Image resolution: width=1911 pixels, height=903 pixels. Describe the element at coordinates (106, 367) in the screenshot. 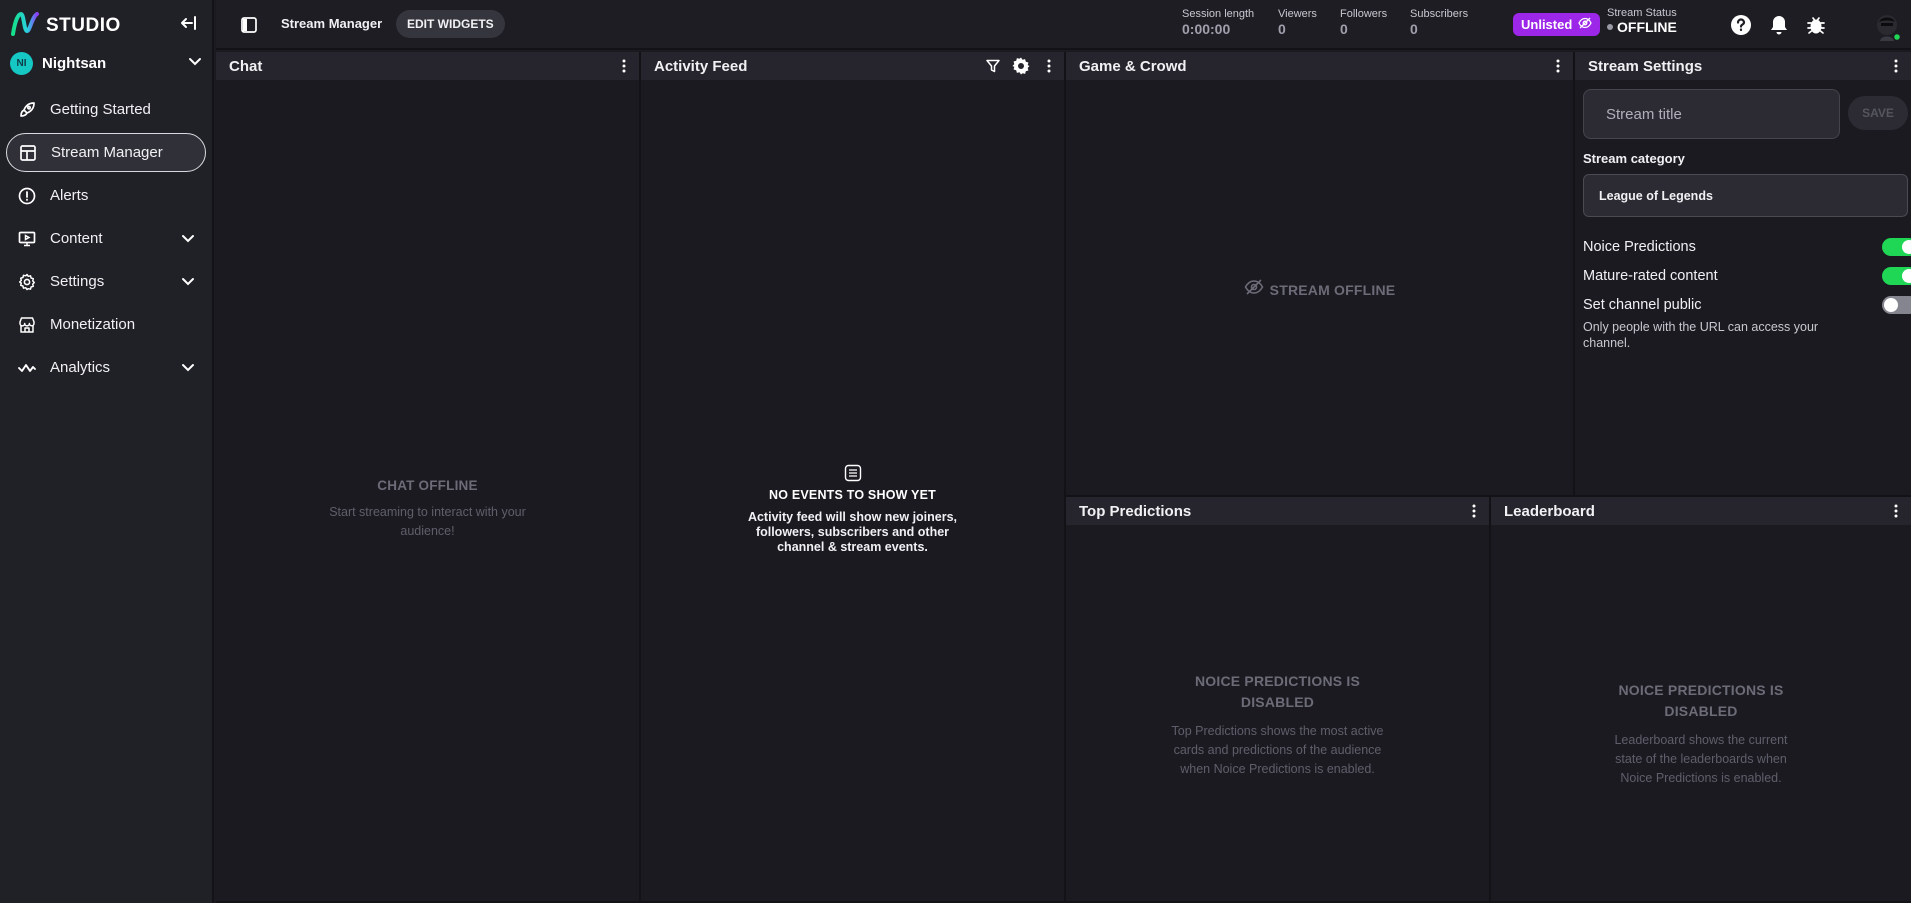

I see `sidebar-item-analytics: Analytics` at that location.